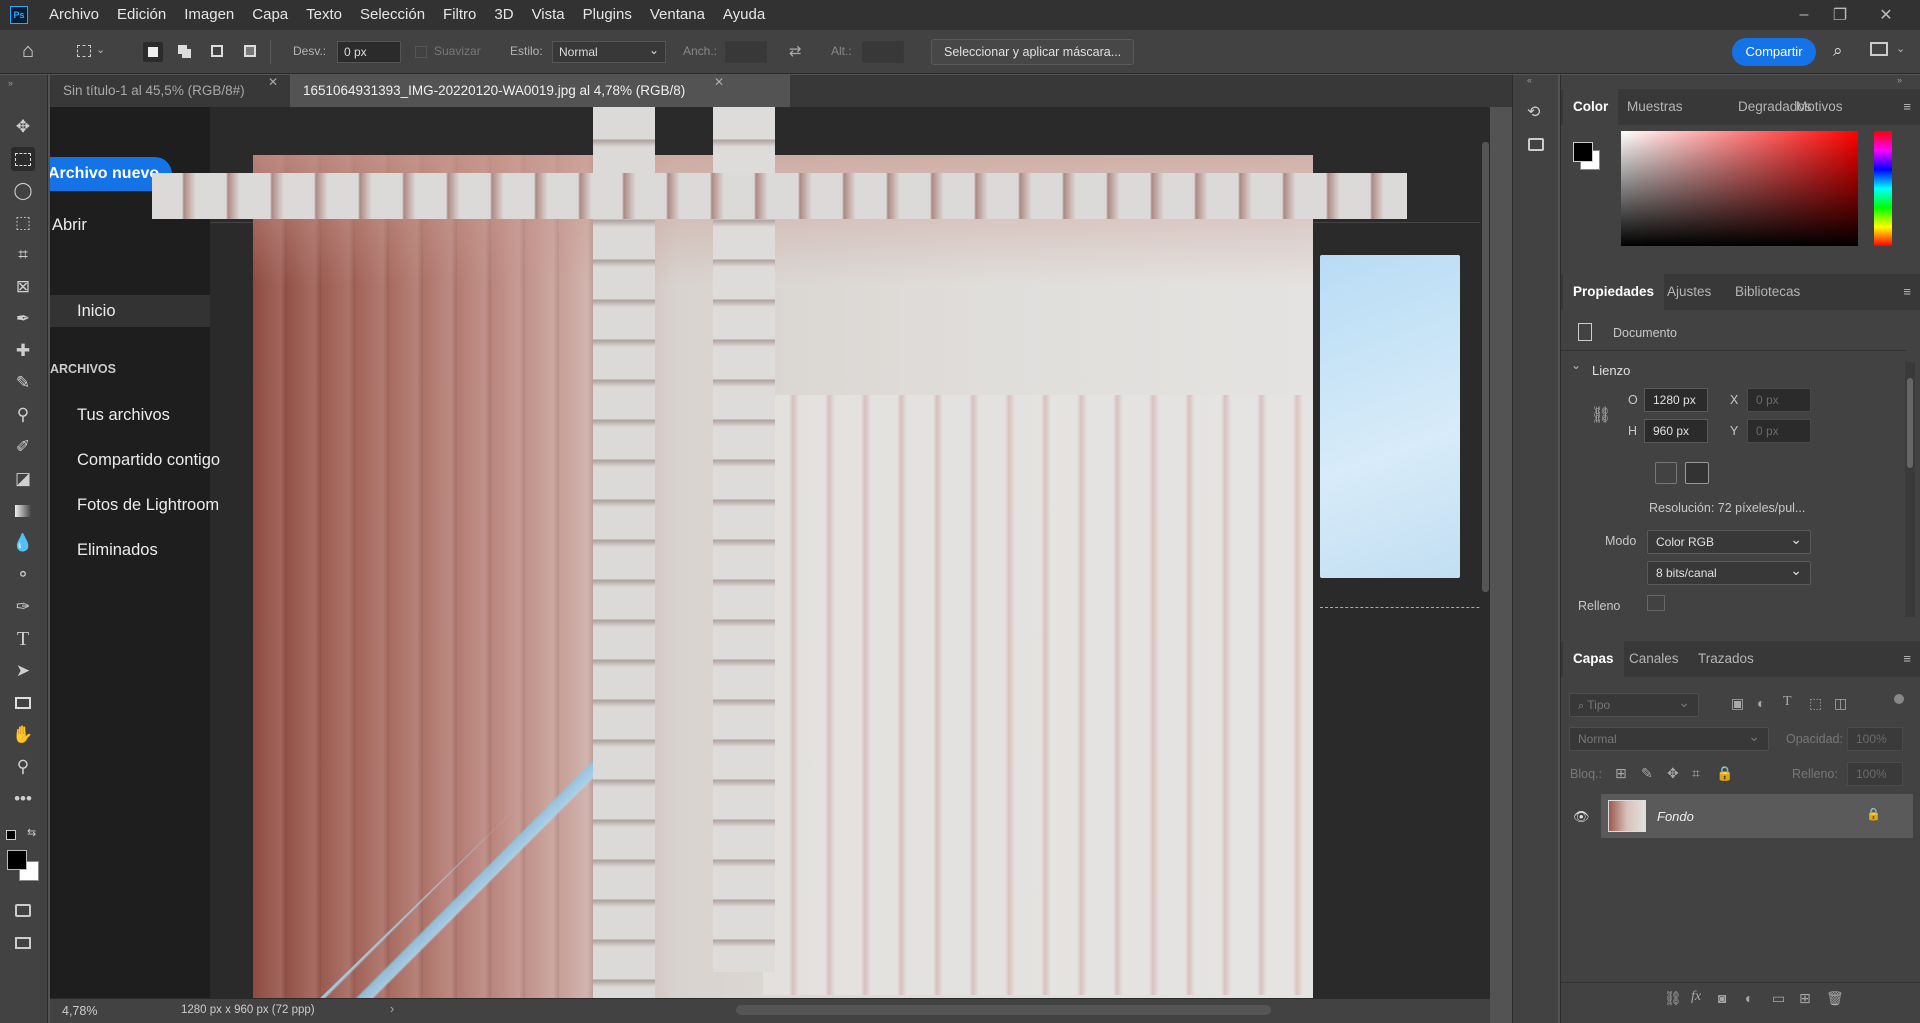  I want to click on layer-name: Fondo, so click(1675, 816).